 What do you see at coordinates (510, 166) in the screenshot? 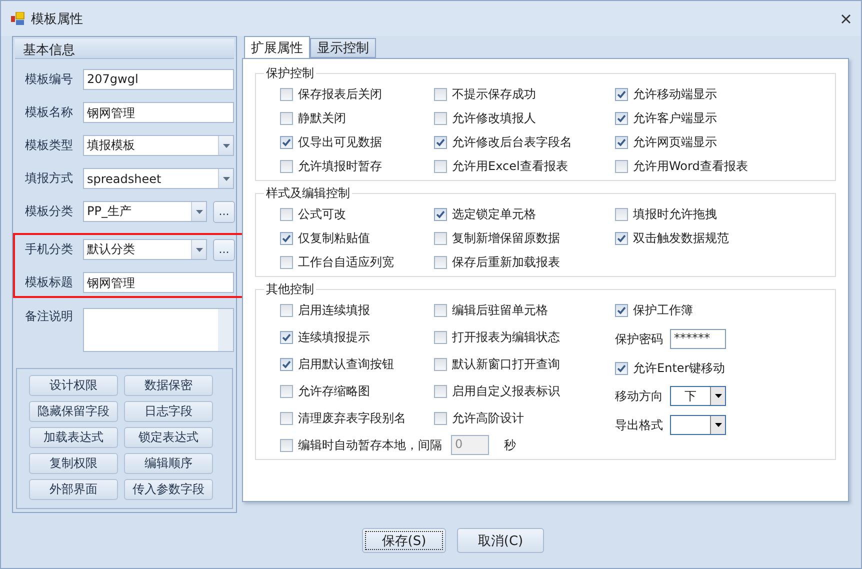
I see `checkbox-label: 允许用Excel查看报表` at bounding box center [510, 166].